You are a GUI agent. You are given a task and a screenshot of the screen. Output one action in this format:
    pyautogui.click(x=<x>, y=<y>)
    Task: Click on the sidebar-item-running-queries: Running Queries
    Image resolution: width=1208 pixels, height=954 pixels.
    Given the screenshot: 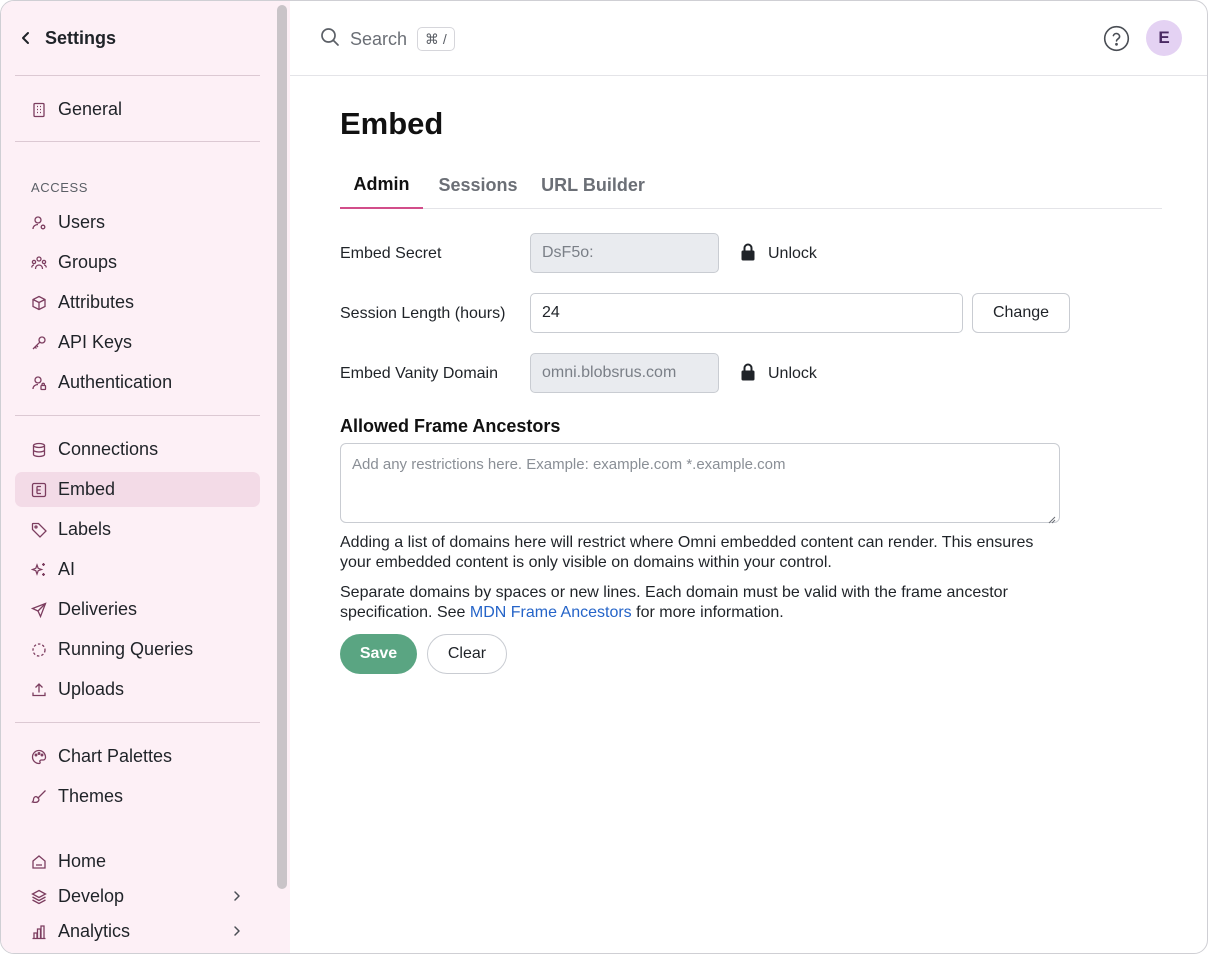 What is the action you would take?
    pyautogui.click(x=137, y=649)
    